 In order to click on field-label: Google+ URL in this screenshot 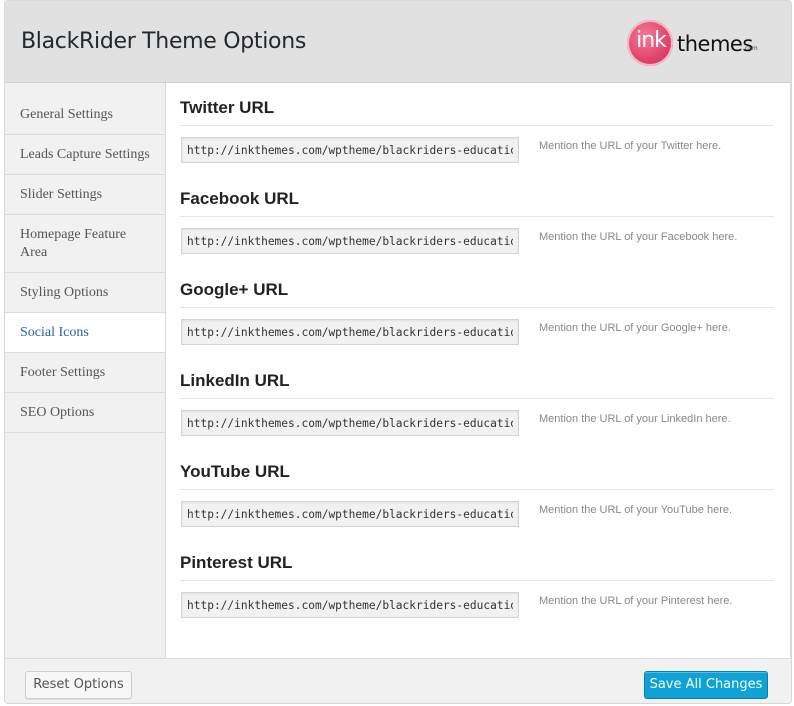, I will do `click(477, 294)`.